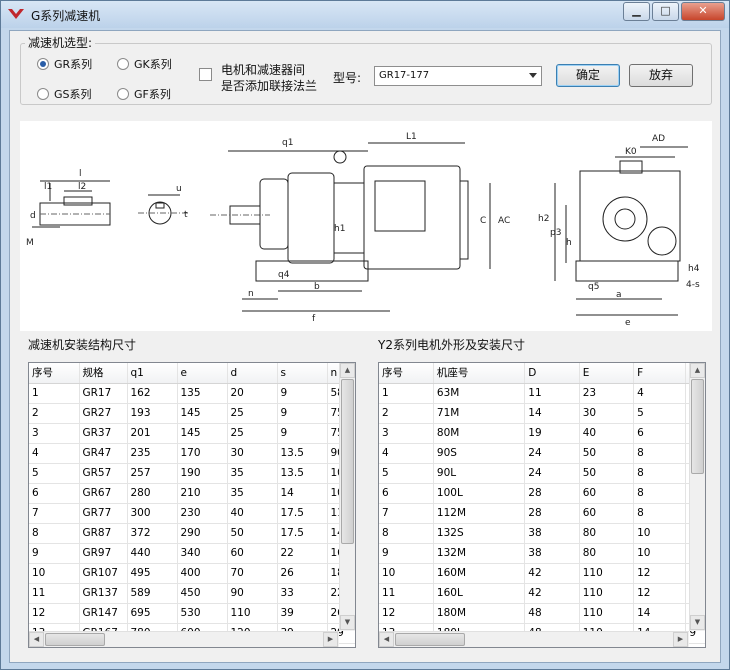 This screenshot has width=730, height=670. What do you see at coordinates (458, 76) in the screenshot?
I see `model-select: GR17-177` at bounding box center [458, 76].